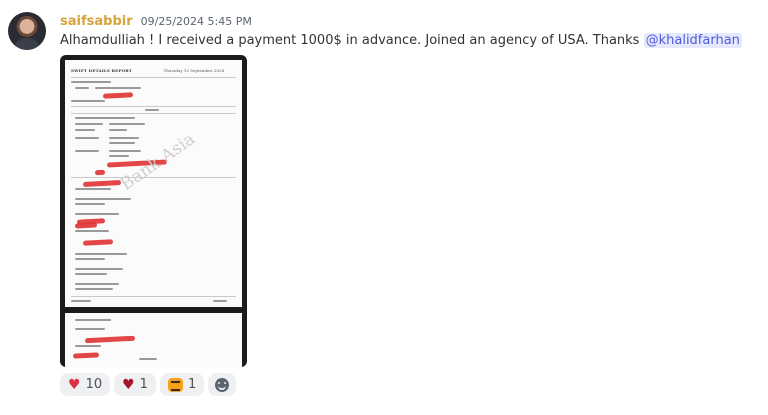 This screenshot has height=415, width=768. Describe the element at coordinates (94, 384) in the screenshot. I see `reaction-count: 10` at that location.